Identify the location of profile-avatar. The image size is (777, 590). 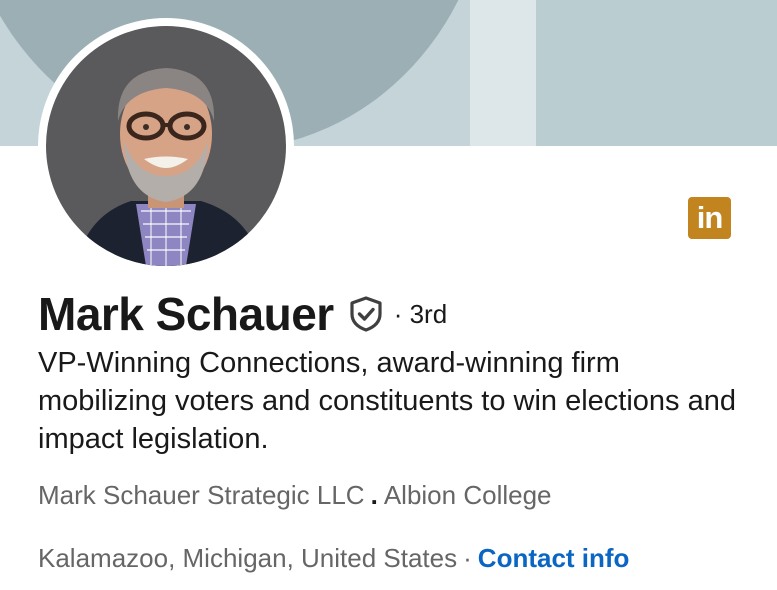
(166, 146).